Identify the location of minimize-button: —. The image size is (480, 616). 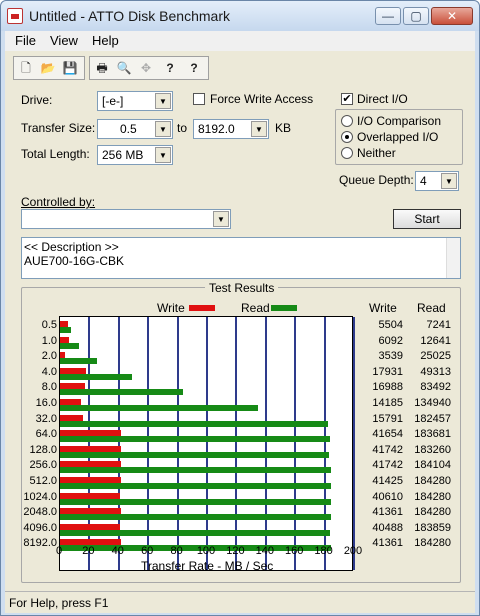
(388, 16).